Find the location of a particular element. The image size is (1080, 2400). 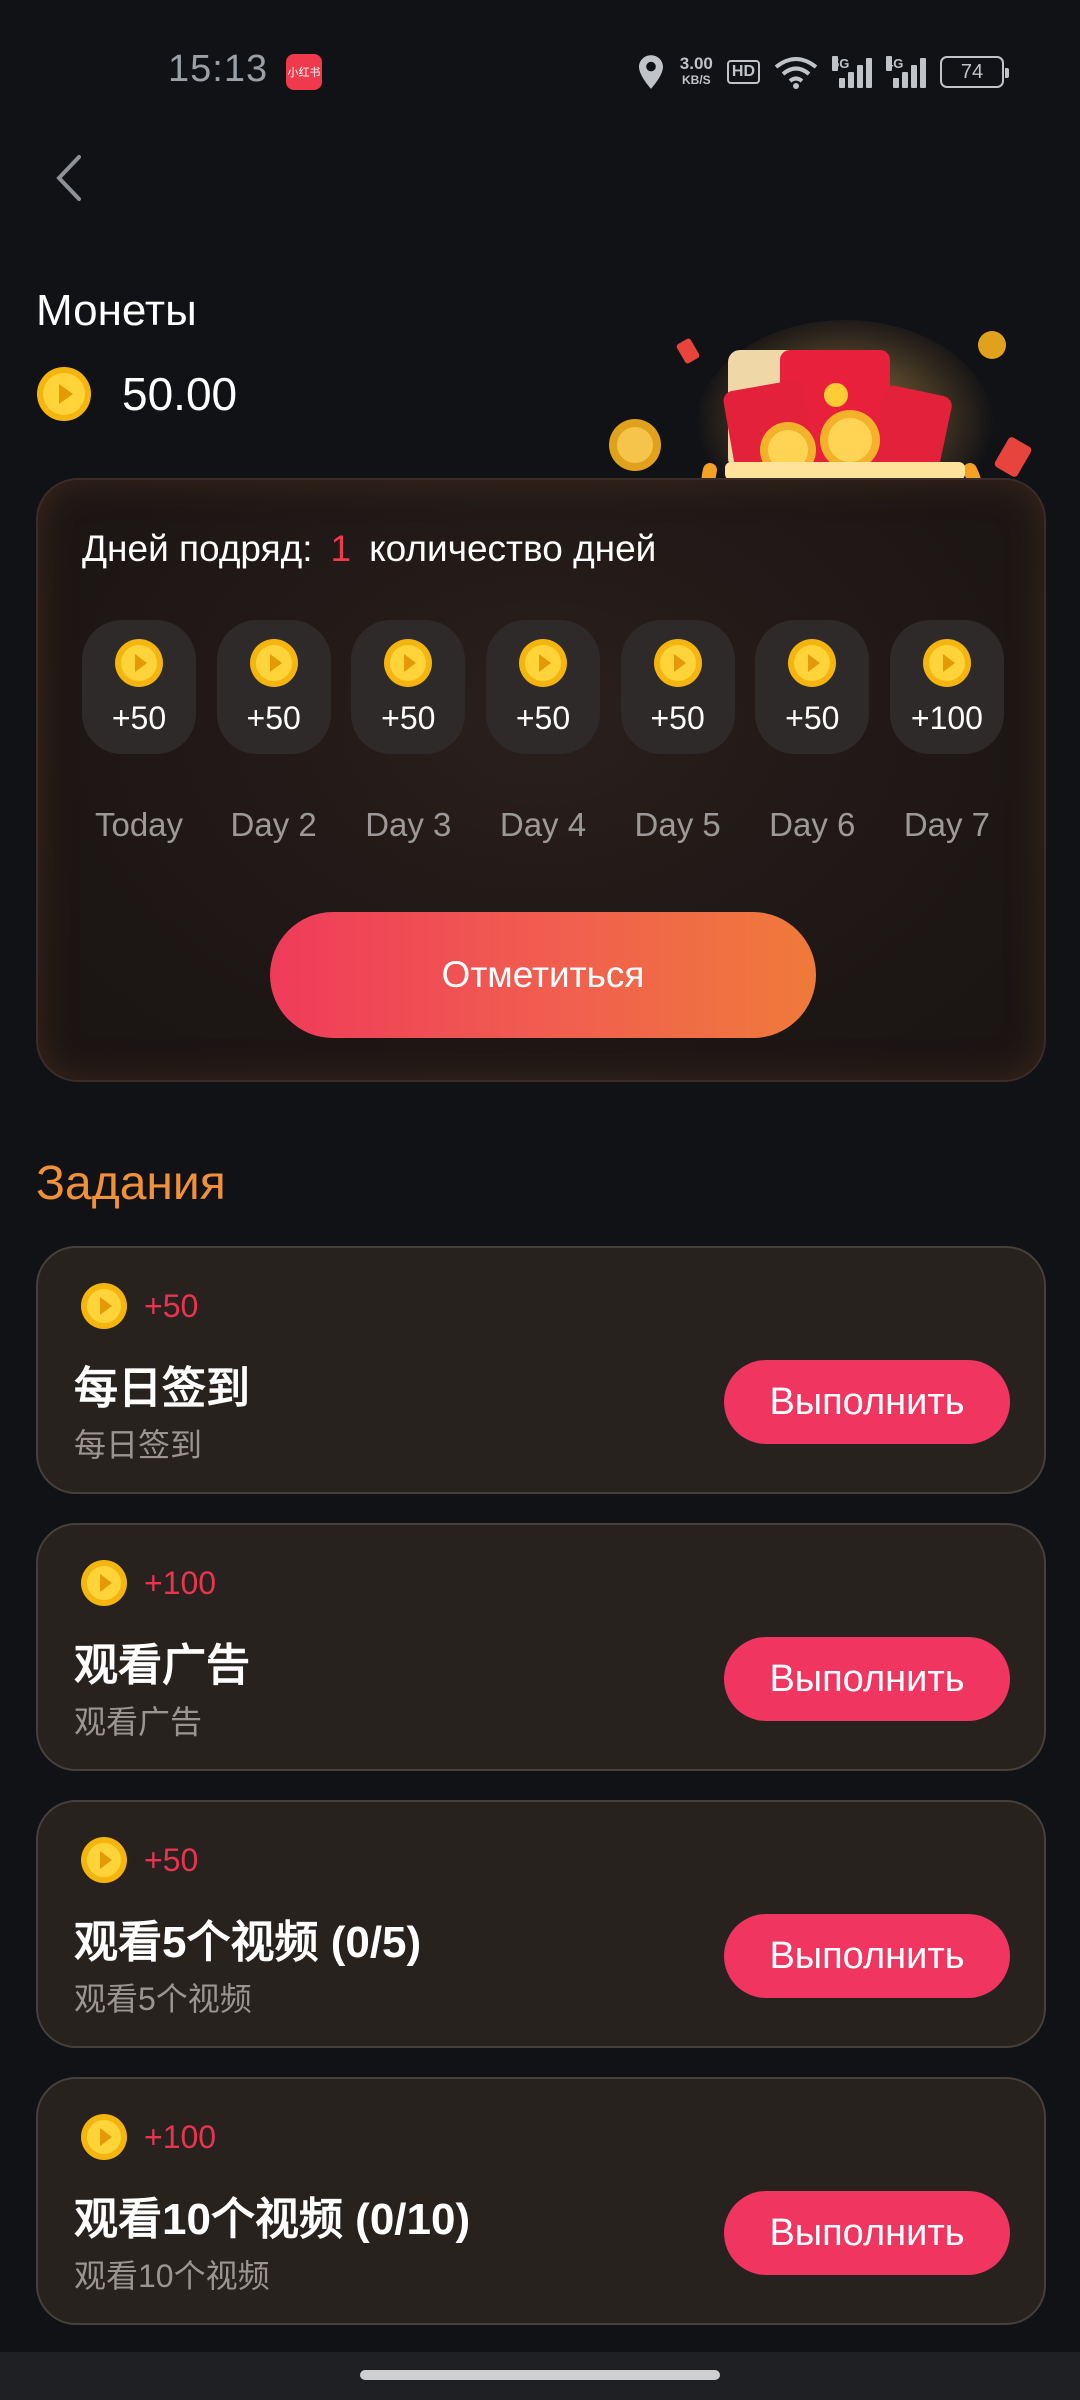

day-reward-value: +100 is located at coordinates (946, 717).